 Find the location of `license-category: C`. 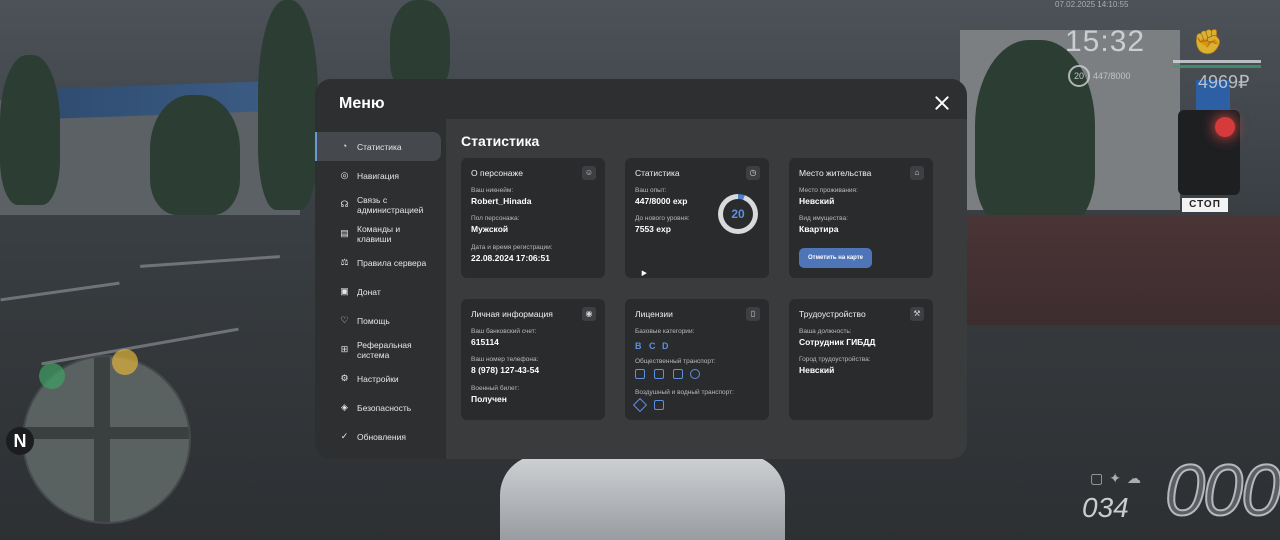

license-category: C is located at coordinates (652, 346).